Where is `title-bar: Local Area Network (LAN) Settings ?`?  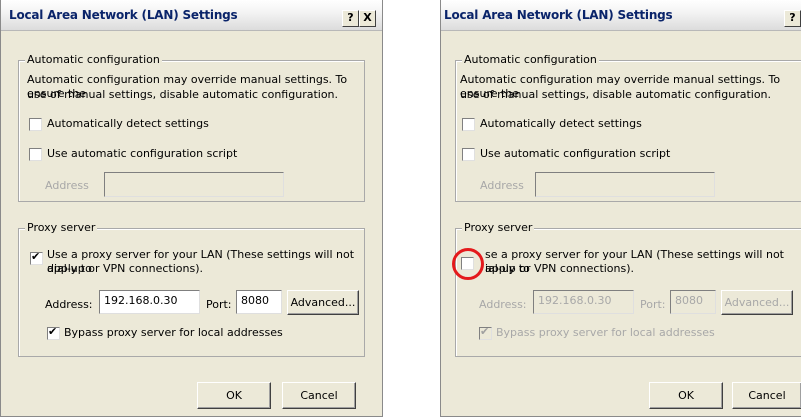 title-bar: Local Area Network (LAN) Settings ? is located at coordinates (621, 15).